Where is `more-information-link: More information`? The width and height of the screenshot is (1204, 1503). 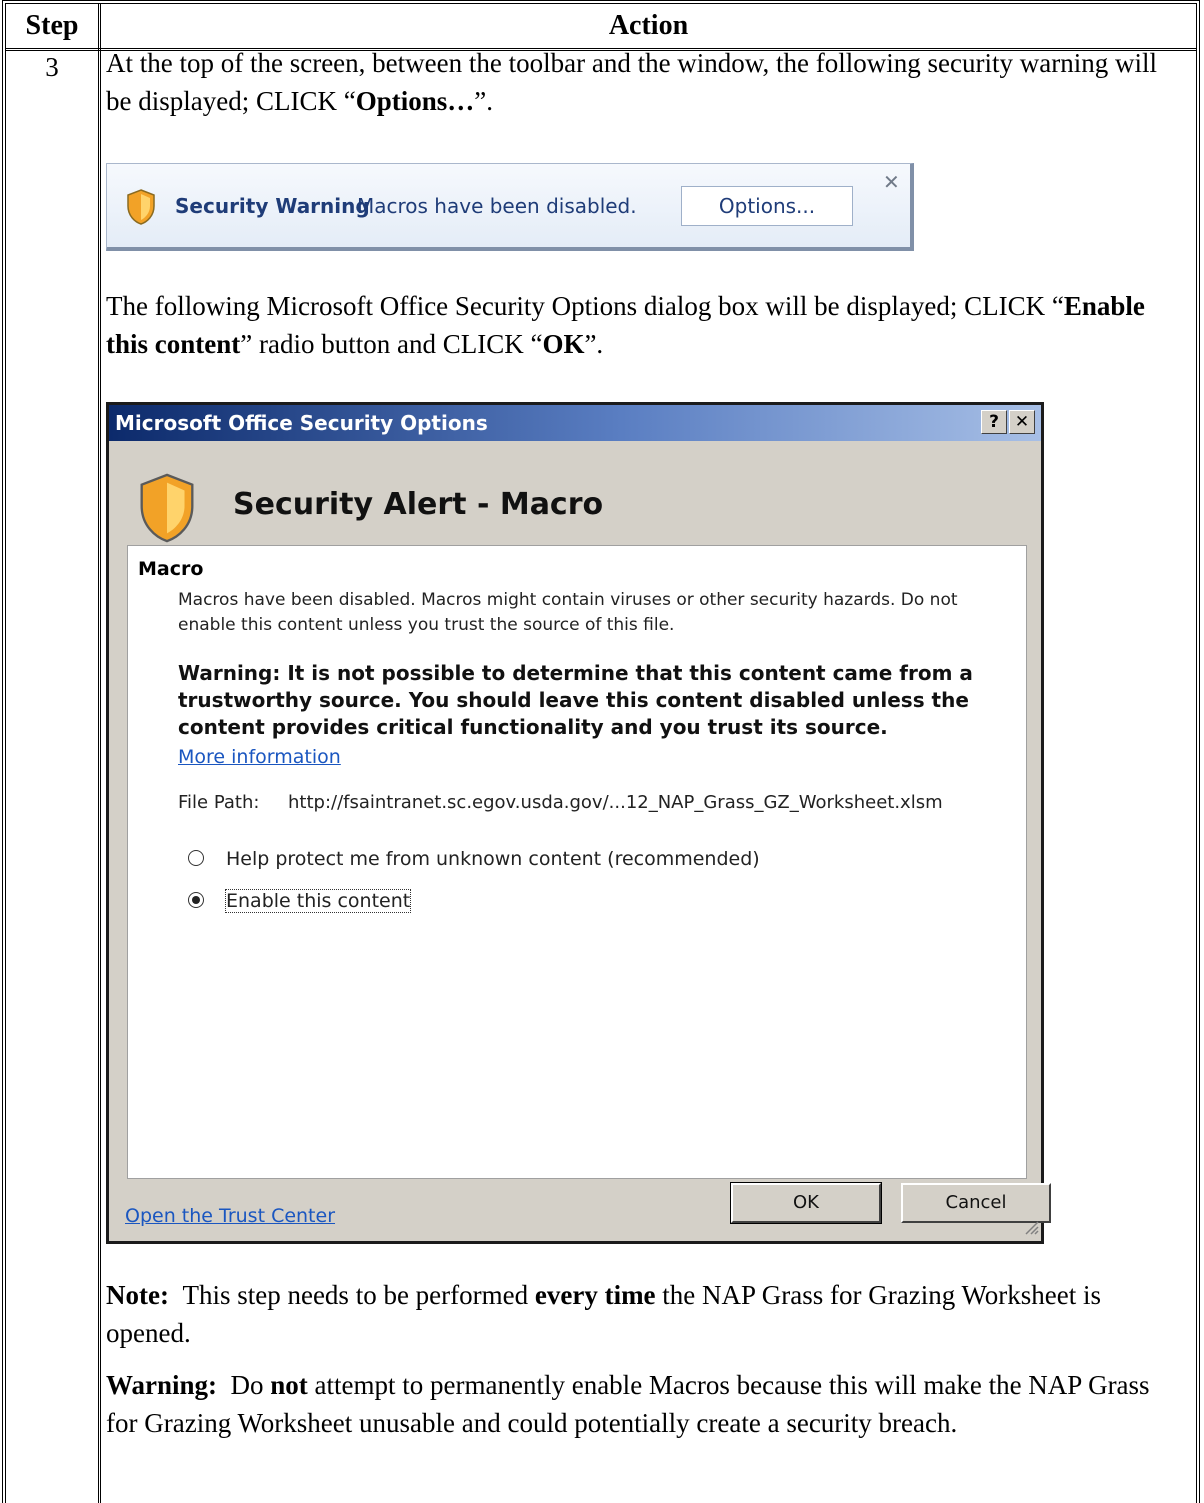
more-information-link: More information is located at coordinates (259, 757).